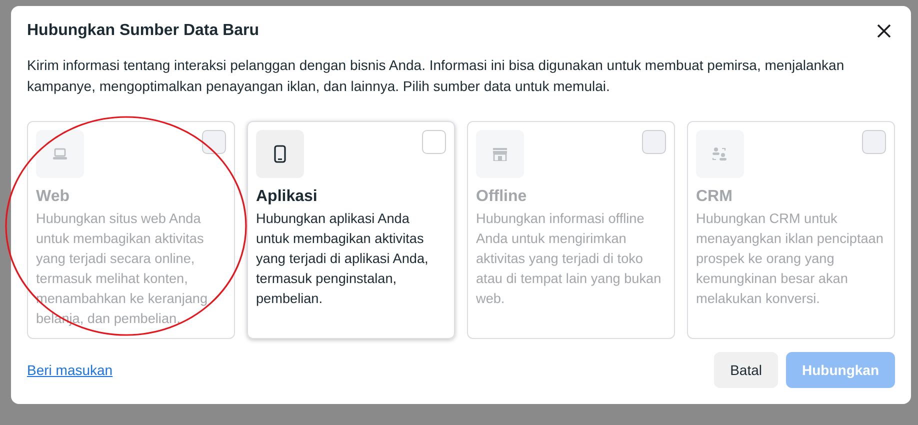 This screenshot has height=425, width=918. Describe the element at coordinates (287, 197) in the screenshot. I see `card-title: Aplikasi` at that location.